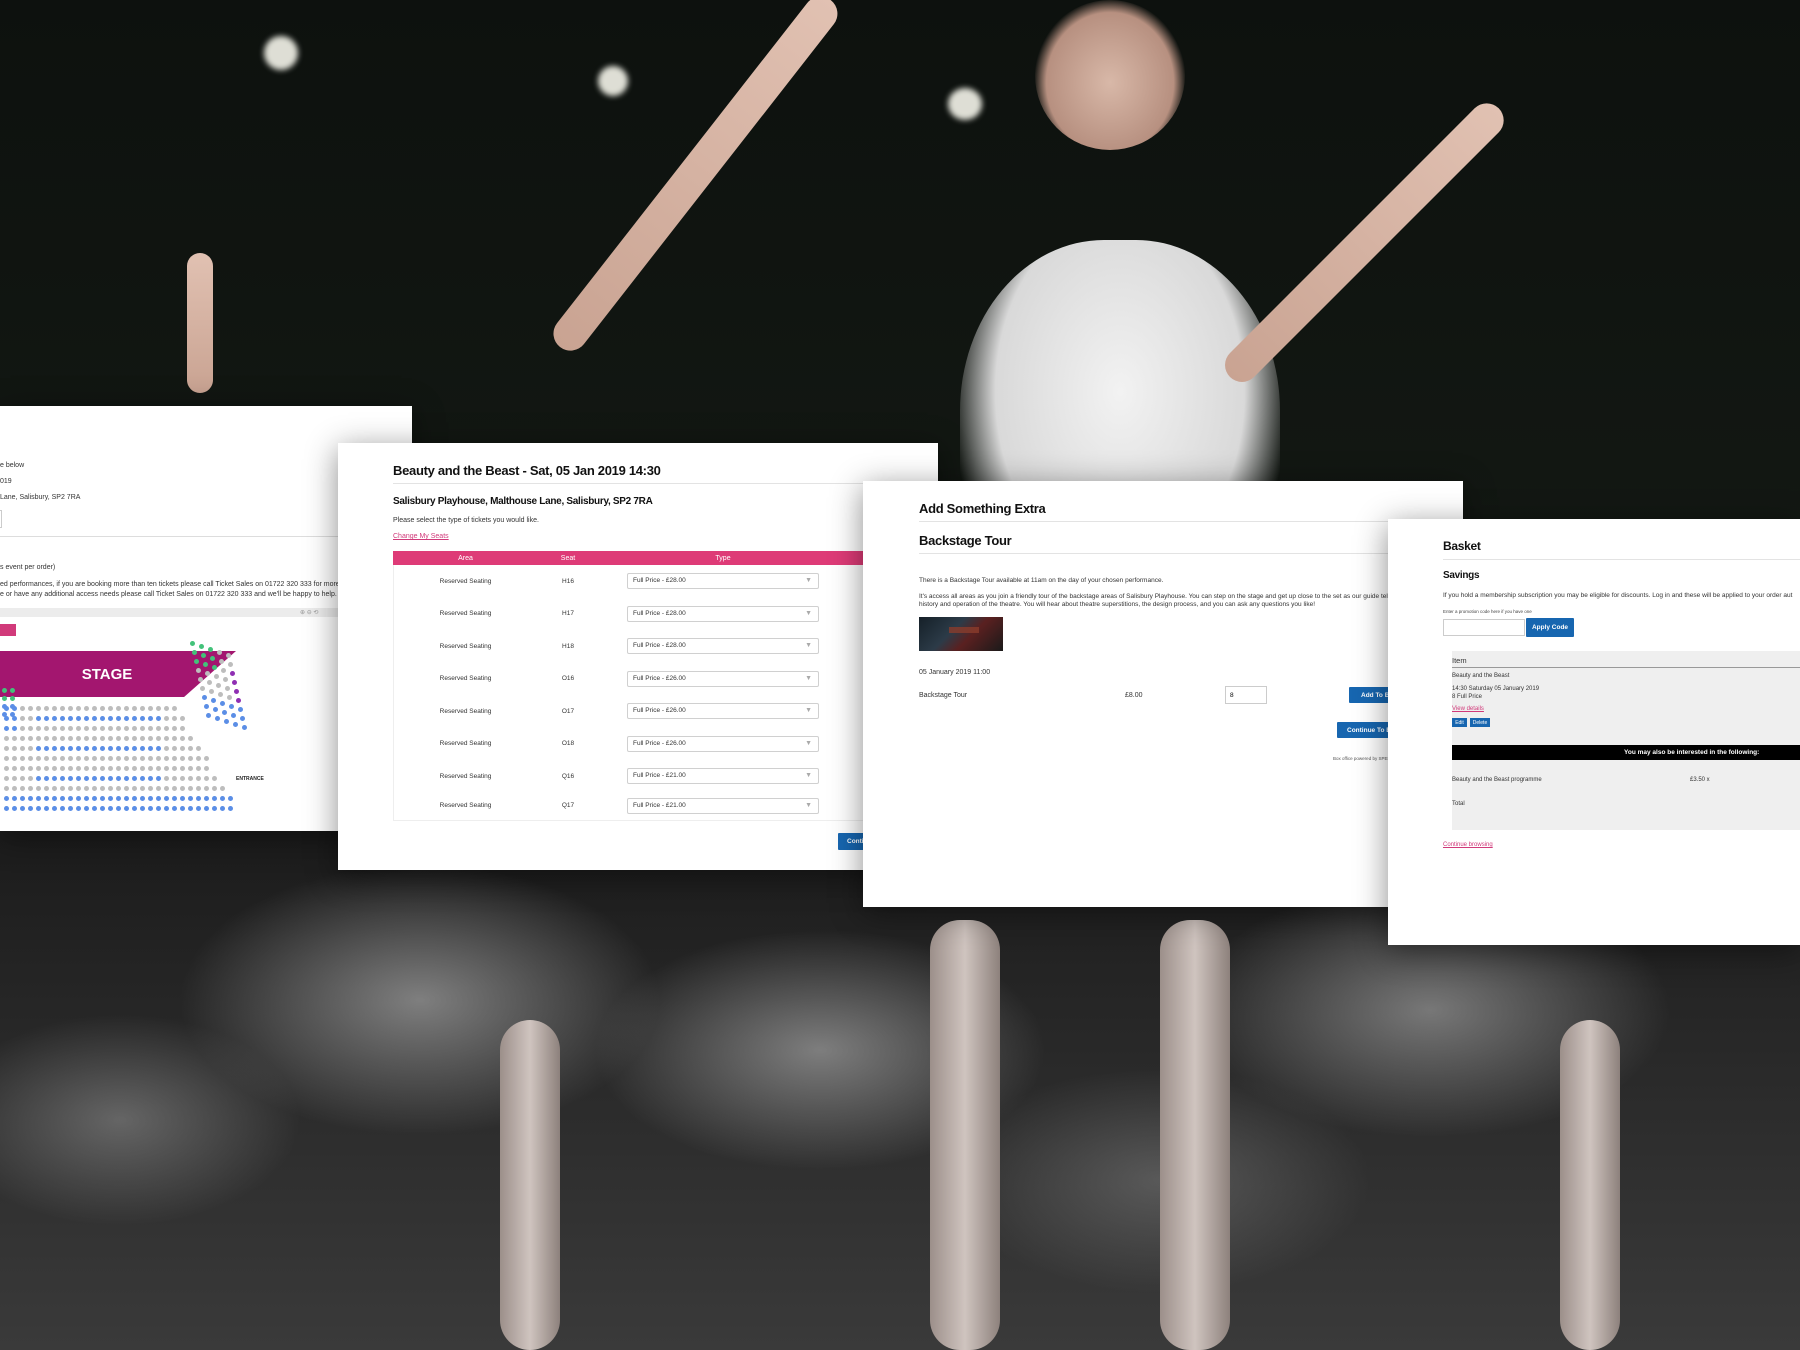  Describe the element at coordinates (309, 612) in the screenshot. I see `zoom-icon: ⊕ ⊖ ⟲` at that location.